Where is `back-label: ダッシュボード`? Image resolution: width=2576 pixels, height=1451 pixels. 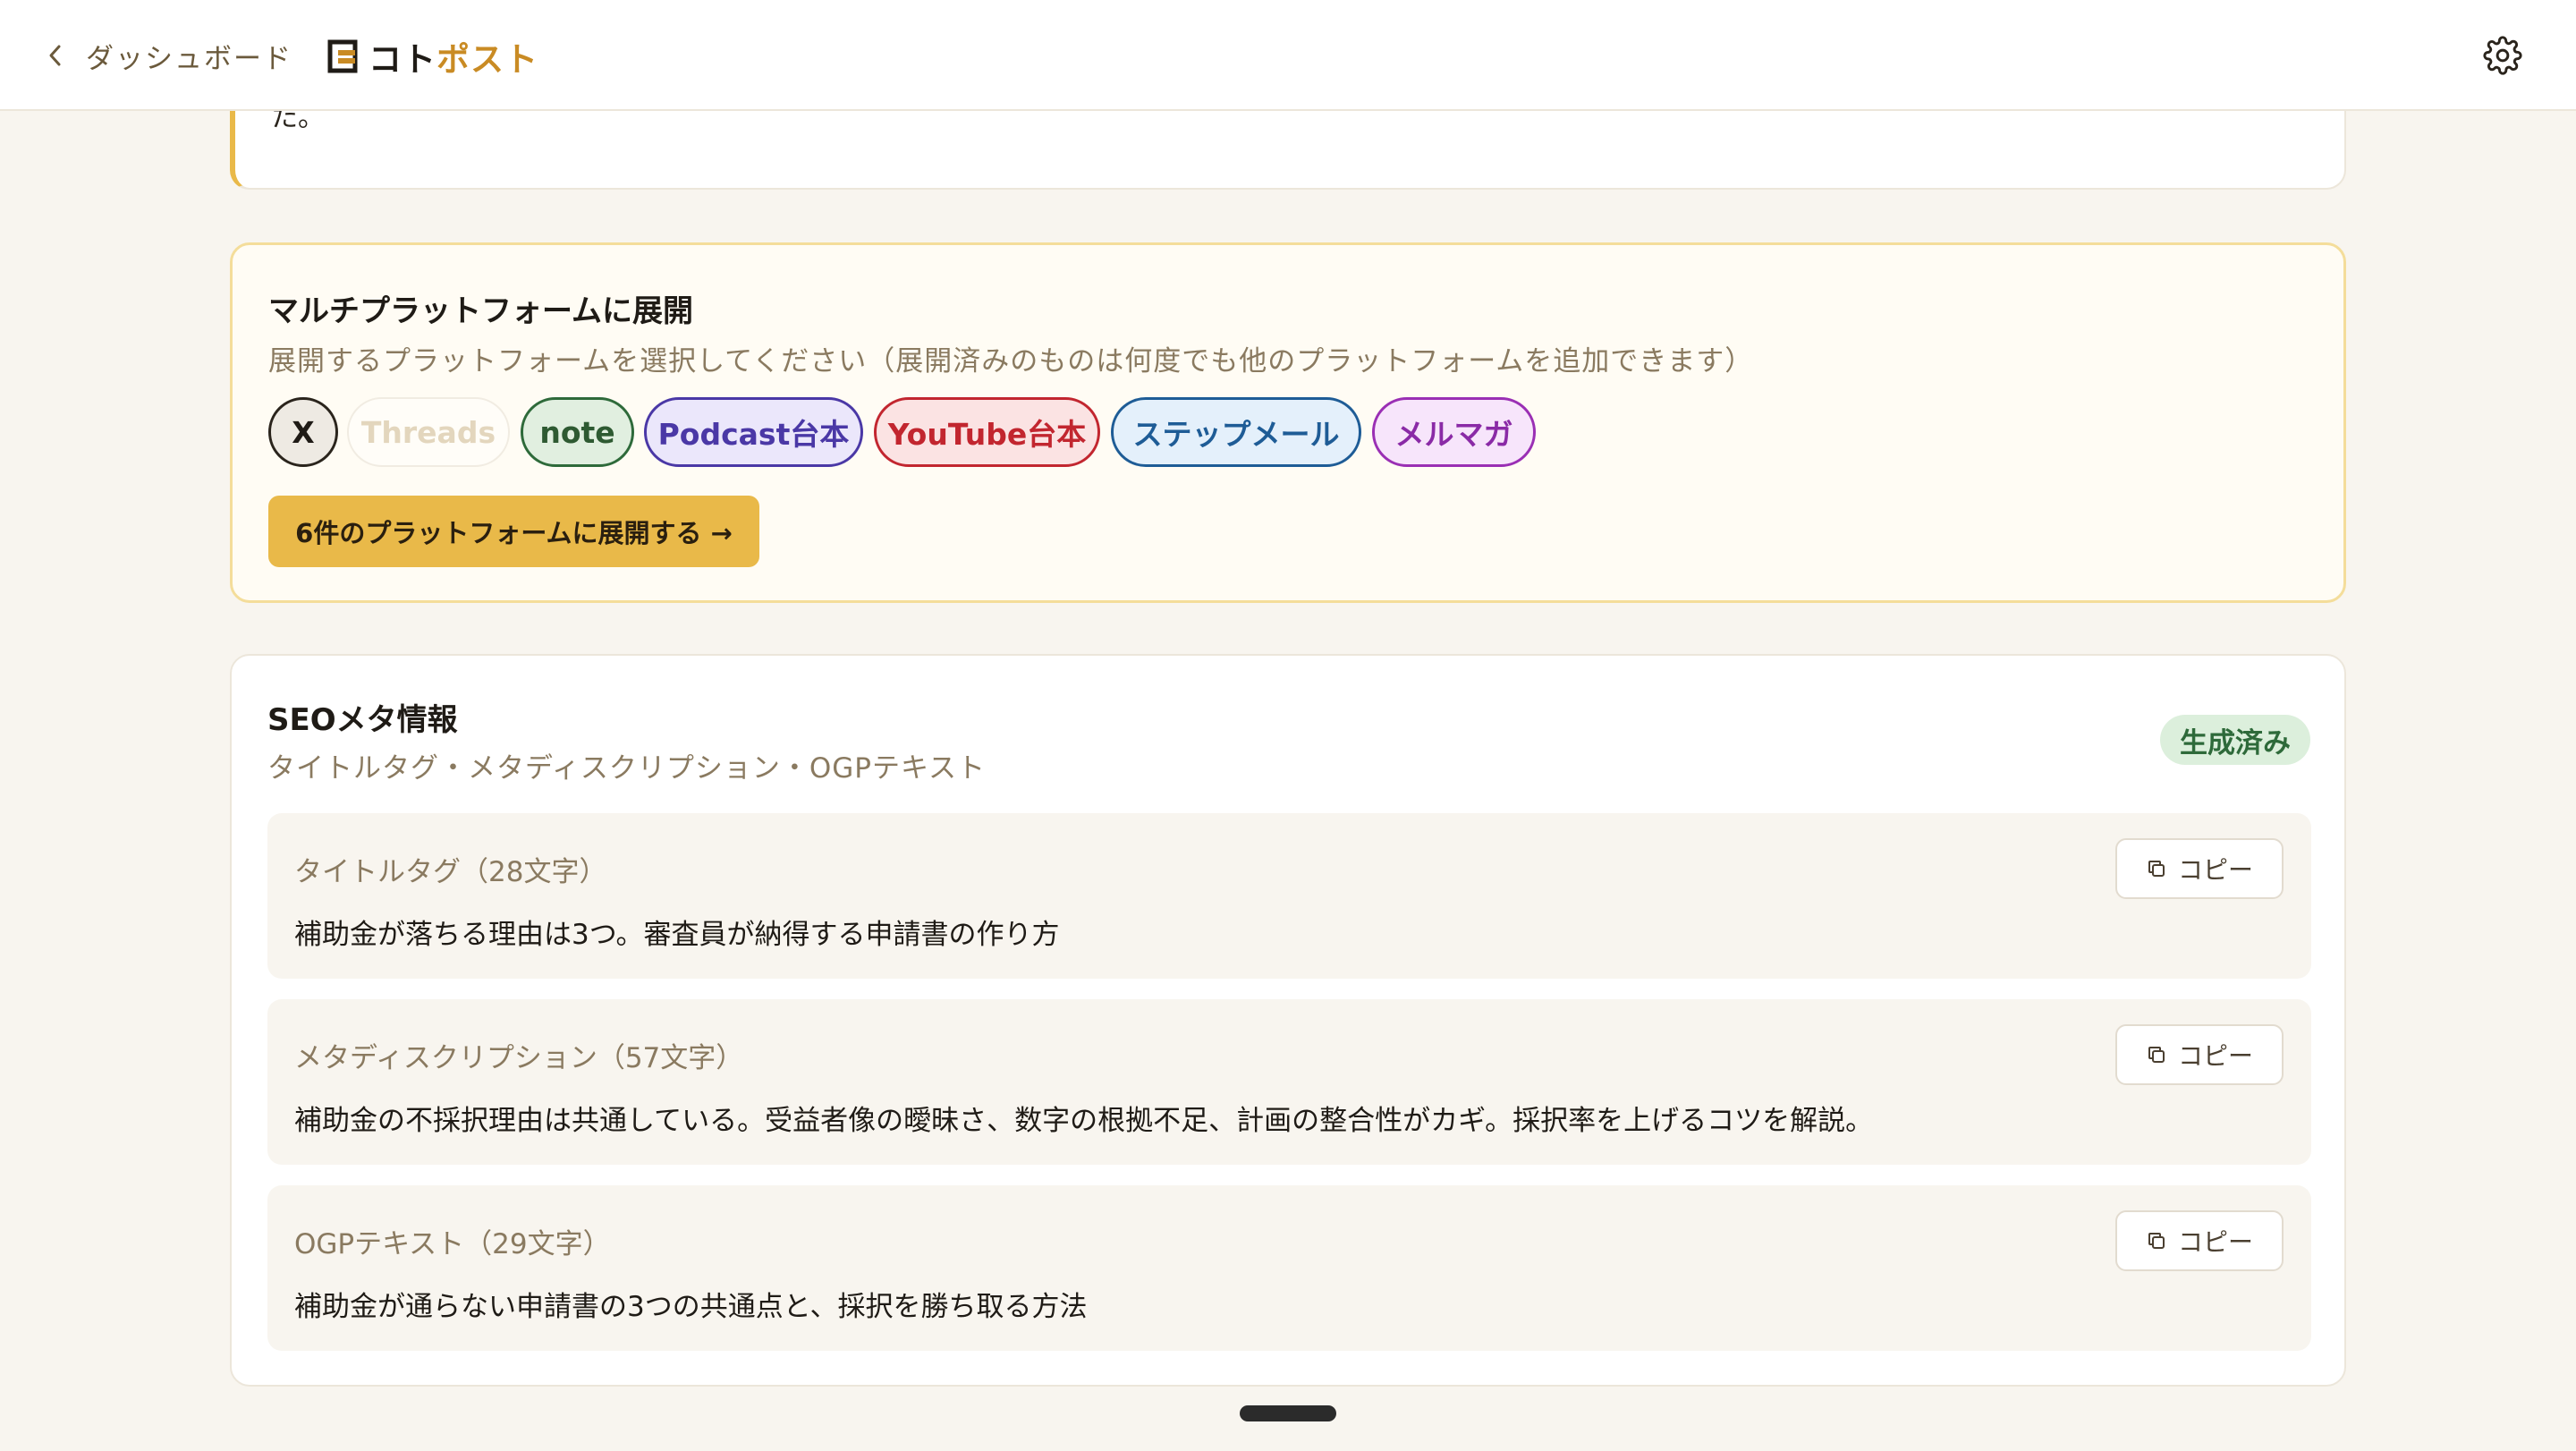 back-label: ダッシュボード is located at coordinates (189, 58).